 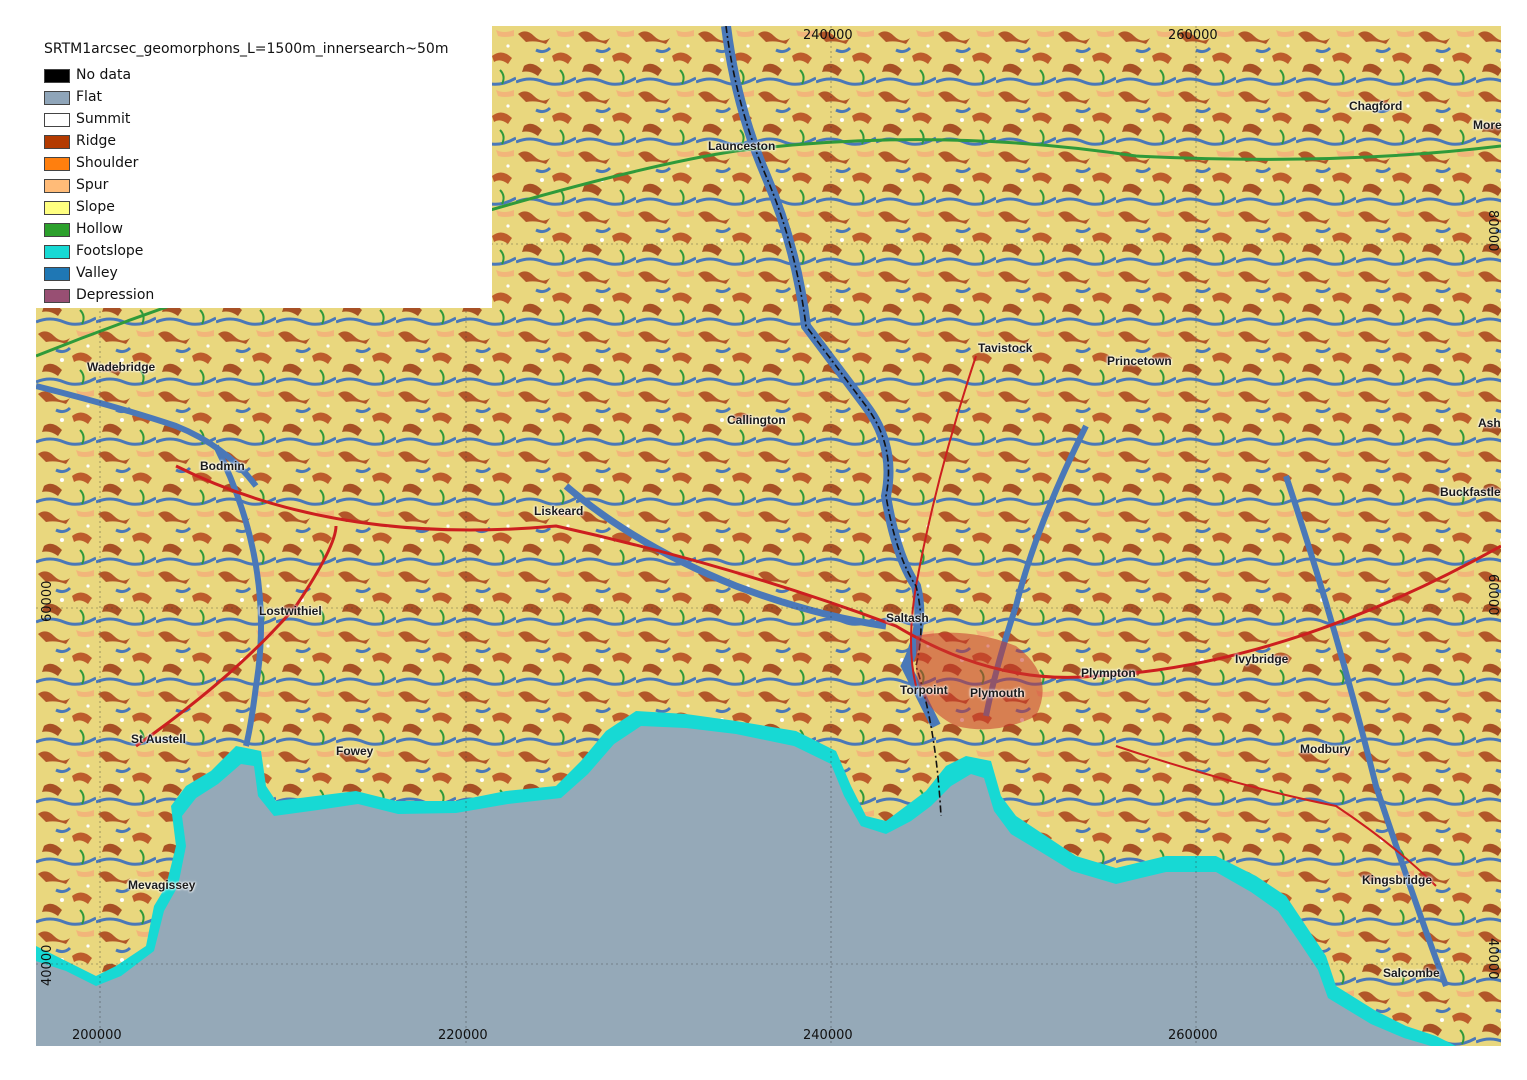 I want to click on grid-label-x-bottom: 220000, so click(x=463, y=1035).